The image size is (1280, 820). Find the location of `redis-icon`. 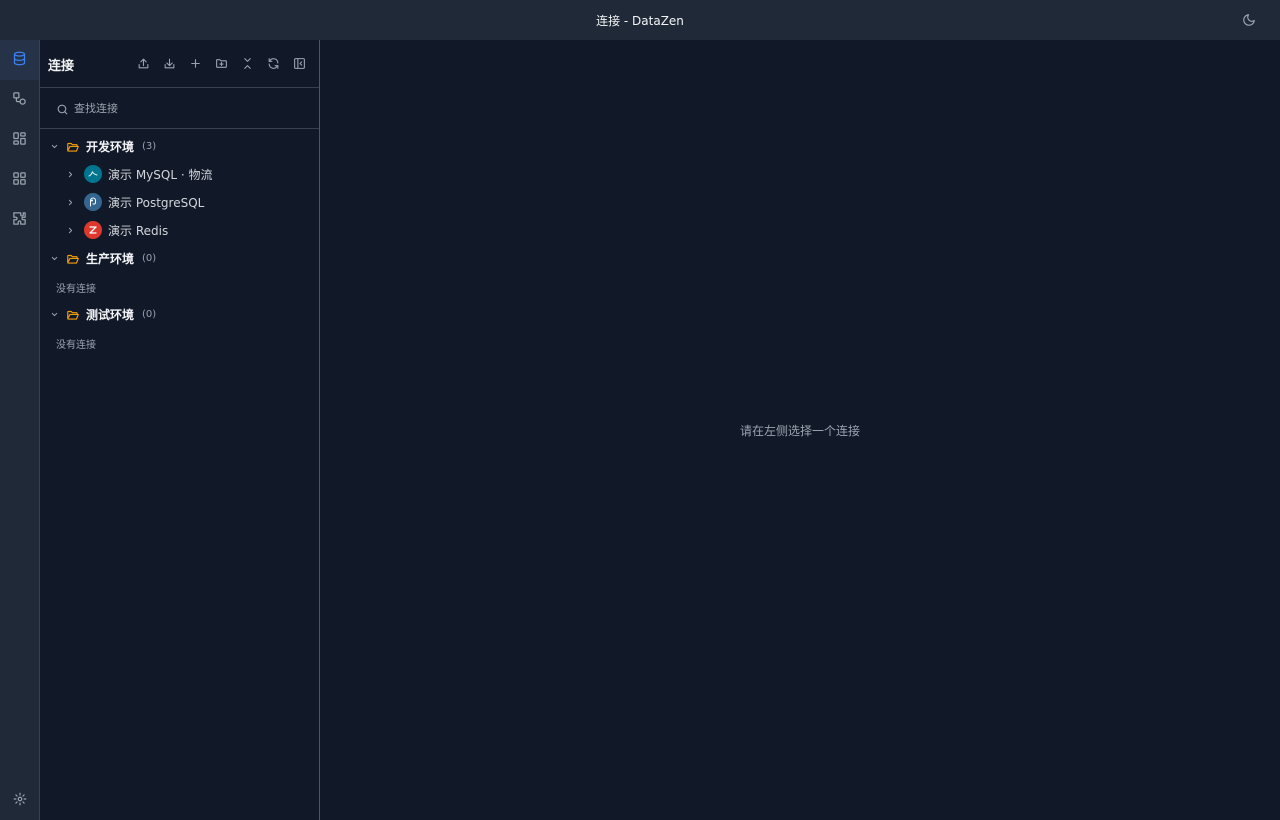

redis-icon is located at coordinates (93, 230).